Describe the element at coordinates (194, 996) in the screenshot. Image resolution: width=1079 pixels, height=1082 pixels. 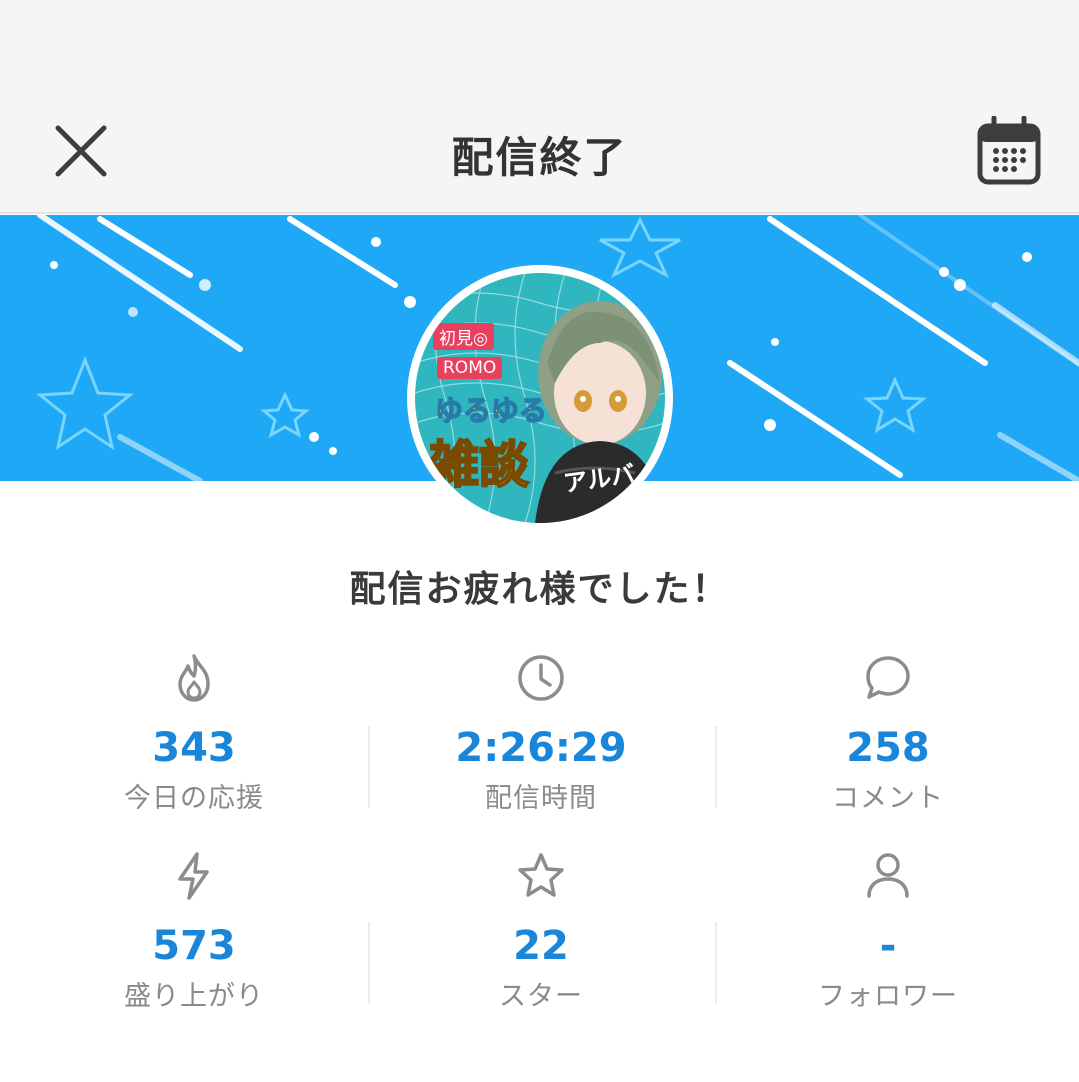
I see `stat-label: 盛り上がり` at that location.